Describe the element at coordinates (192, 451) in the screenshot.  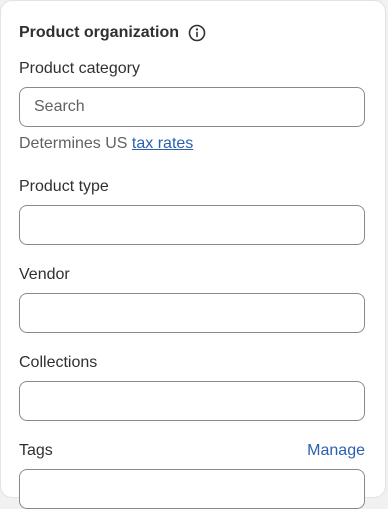
I see `tags-label-row: Tags Manage` at that location.